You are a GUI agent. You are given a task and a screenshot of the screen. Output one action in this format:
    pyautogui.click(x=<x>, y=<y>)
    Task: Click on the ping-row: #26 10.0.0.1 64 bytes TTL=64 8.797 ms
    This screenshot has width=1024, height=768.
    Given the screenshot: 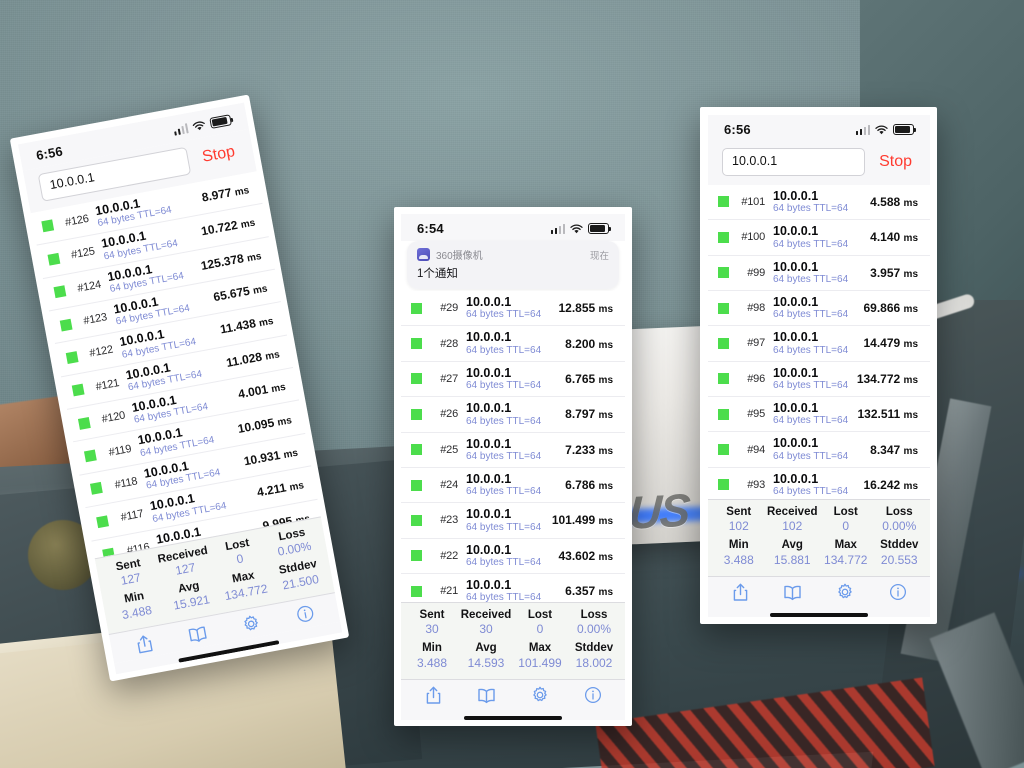 What is the action you would take?
    pyautogui.click(x=513, y=415)
    